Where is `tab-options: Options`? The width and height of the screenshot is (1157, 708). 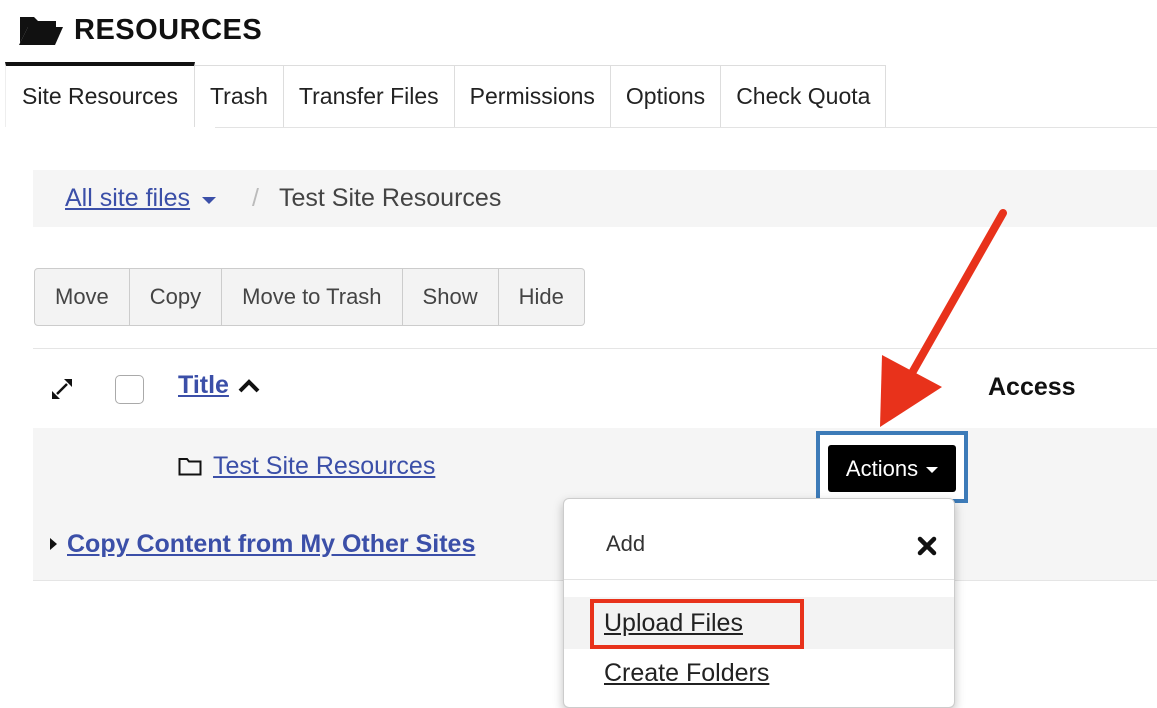
tab-options: Options is located at coordinates (666, 96).